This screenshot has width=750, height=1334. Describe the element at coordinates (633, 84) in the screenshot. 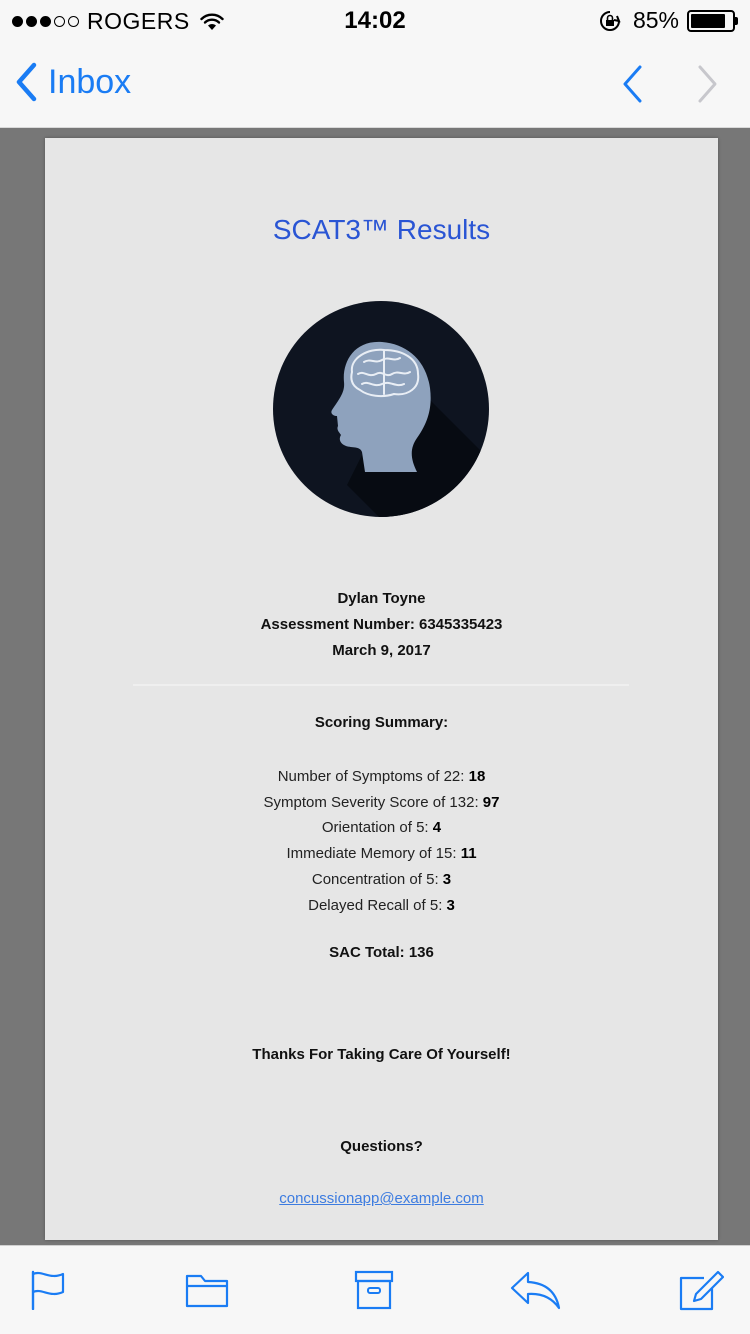

I see `previous-message-button` at that location.